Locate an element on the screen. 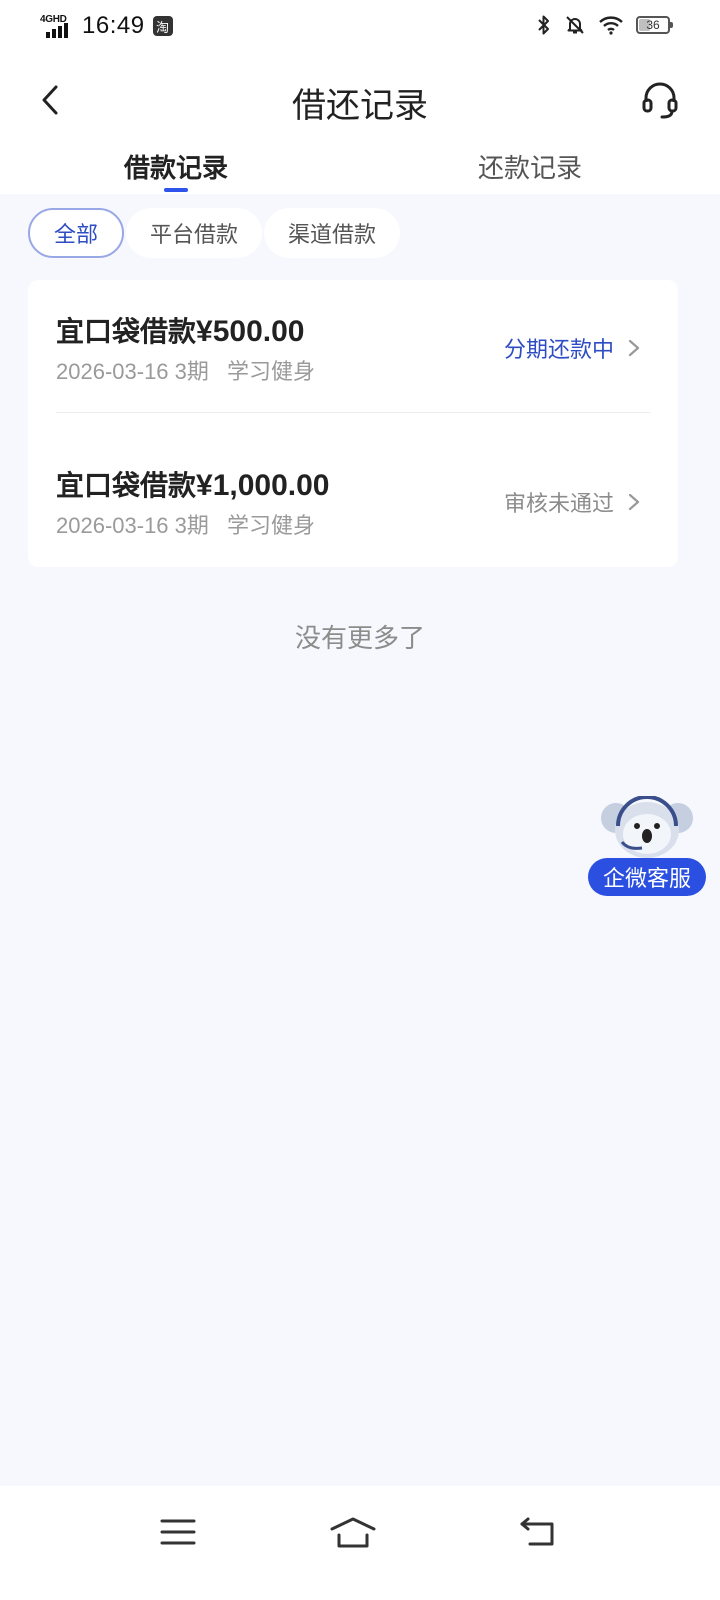 Image resolution: width=720 pixels, height=1600 pixels. mute-bell-icon is located at coordinates (575, 25).